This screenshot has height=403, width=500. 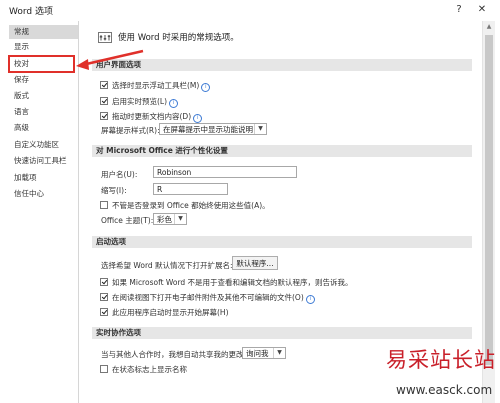 What do you see at coordinates (110, 59) in the screenshot?
I see `annotation-arrow-icon` at bounding box center [110, 59].